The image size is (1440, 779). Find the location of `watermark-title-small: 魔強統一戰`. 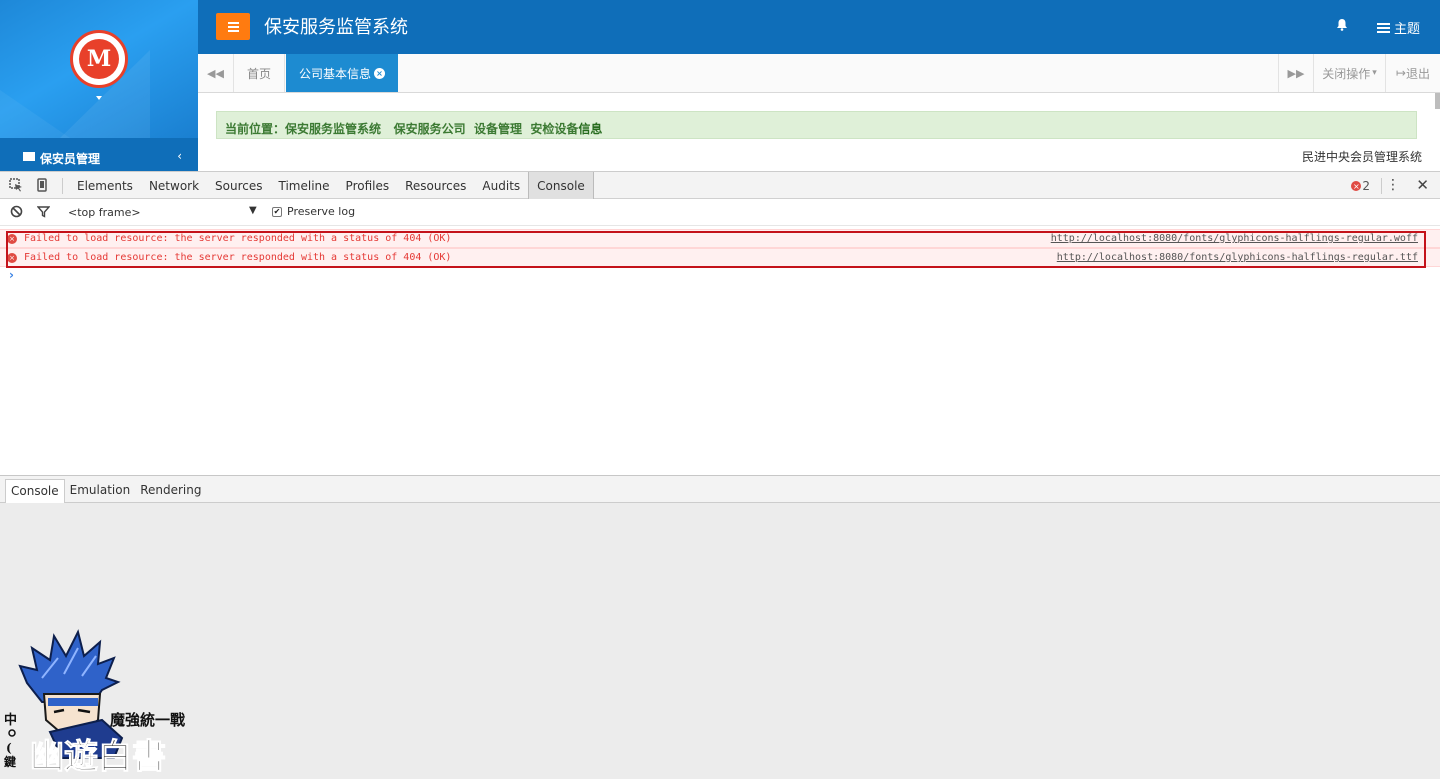

watermark-title-small: 魔強統一戰 is located at coordinates (147, 720).